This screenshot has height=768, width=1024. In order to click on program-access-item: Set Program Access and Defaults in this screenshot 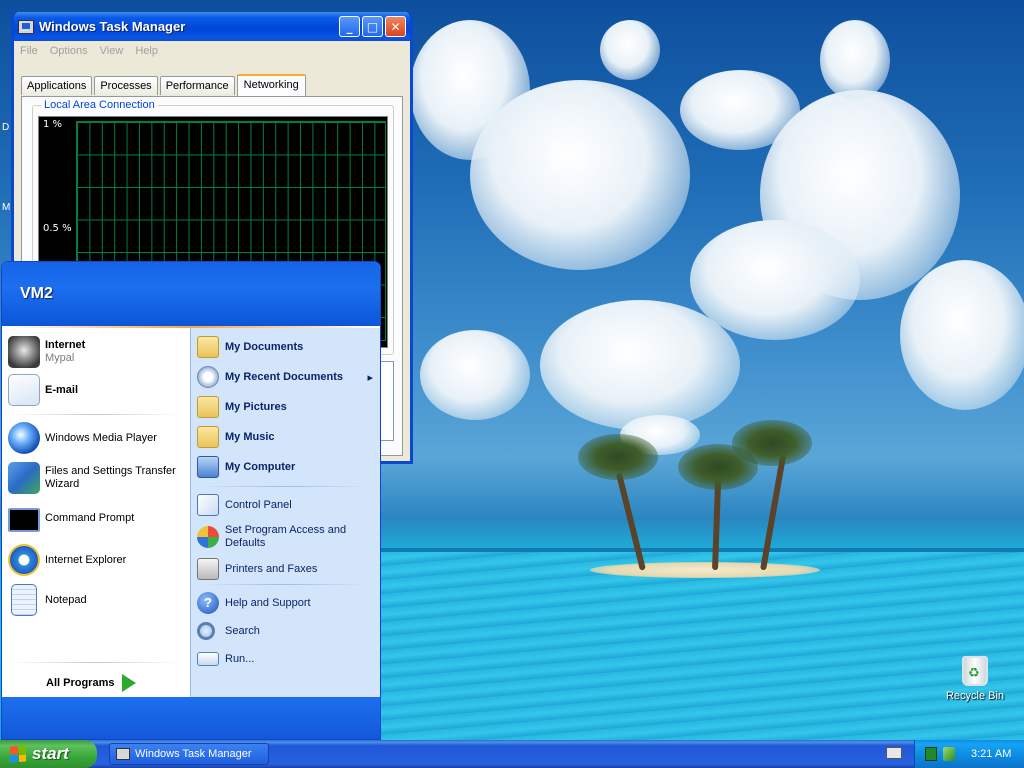, I will do `click(286, 537)`.